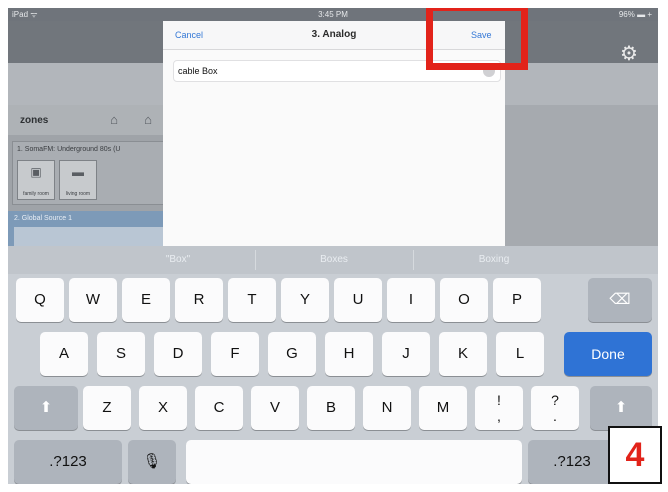 The height and width of the screenshot is (492, 668). I want to click on key-c: C, so click(219, 408).